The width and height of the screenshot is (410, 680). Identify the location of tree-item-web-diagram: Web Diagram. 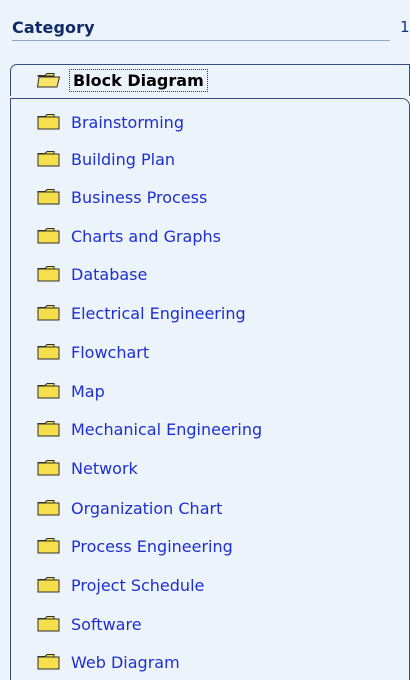
(108, 662).